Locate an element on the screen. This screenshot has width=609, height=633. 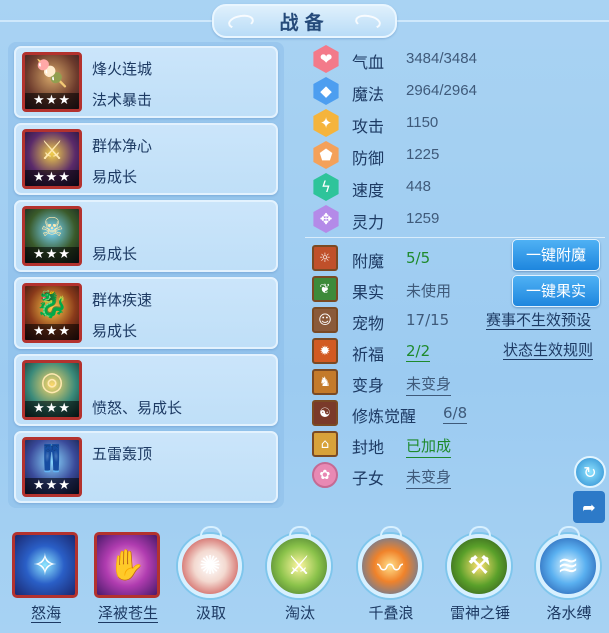
equipment-item-icon: 🐉 ★★★ is located at coordinates (52, 313).